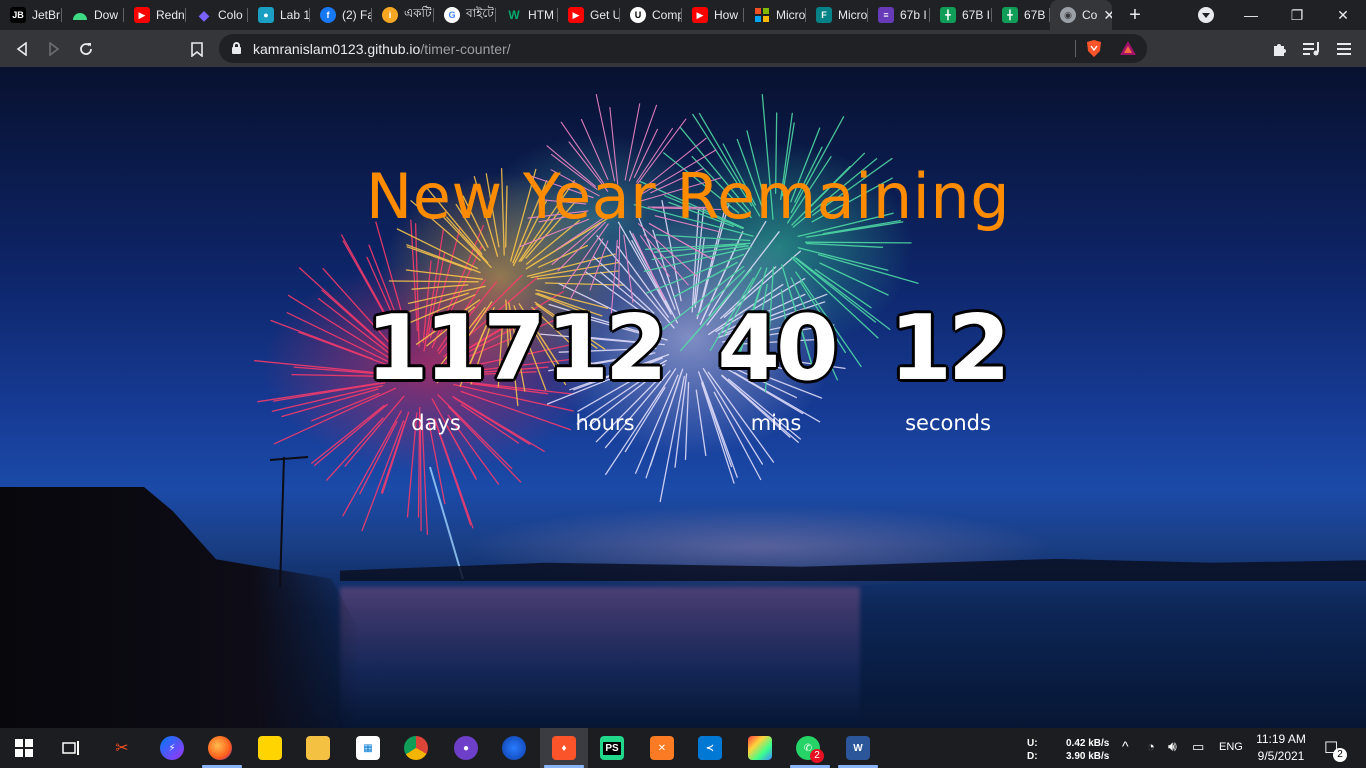 The height and width of the screenshot is (768, 1366). I want to click on tab-10: ▶ Get U, so click(589, 15).